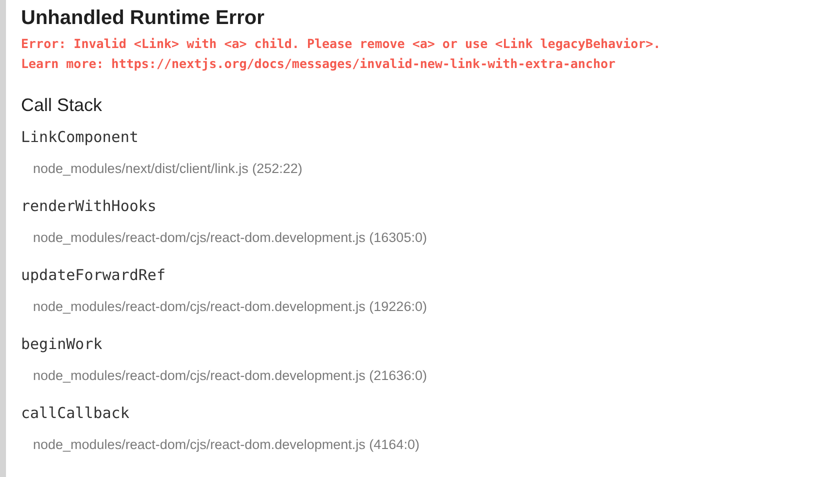 The height and width of the screenshot is (477, 817). I want to click on stack-frame-location: node_modules/next/dist/client/link.js (252:22), so click(168, 169).